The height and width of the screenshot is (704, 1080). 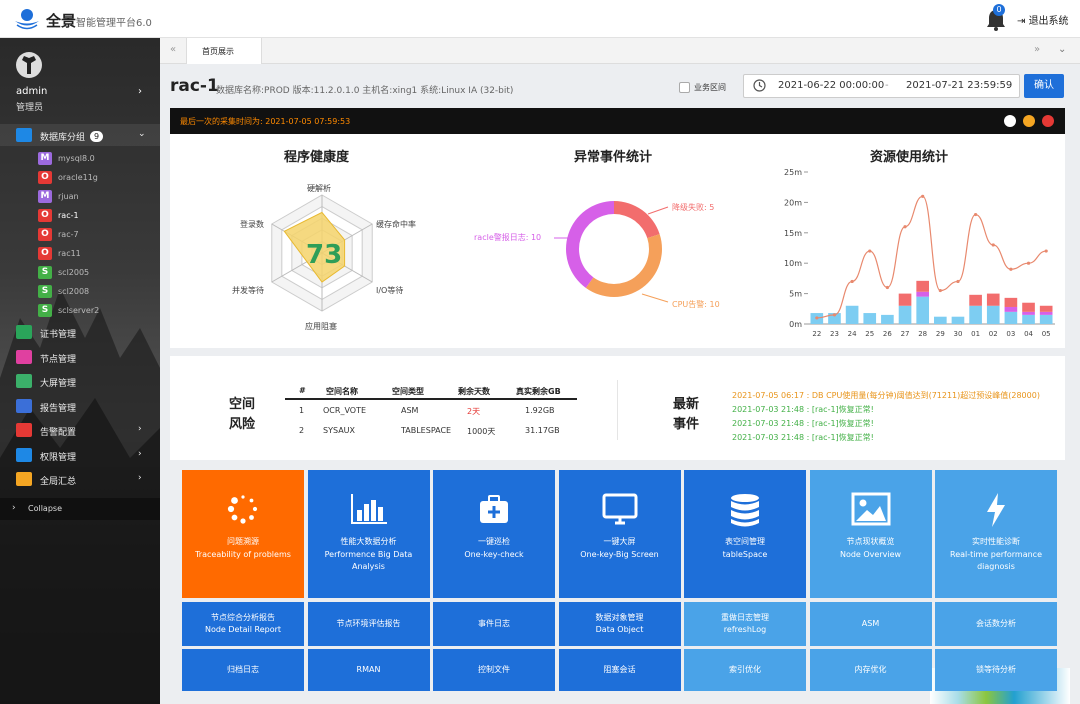 I want to click on avatar, so click(x=29, y=65).